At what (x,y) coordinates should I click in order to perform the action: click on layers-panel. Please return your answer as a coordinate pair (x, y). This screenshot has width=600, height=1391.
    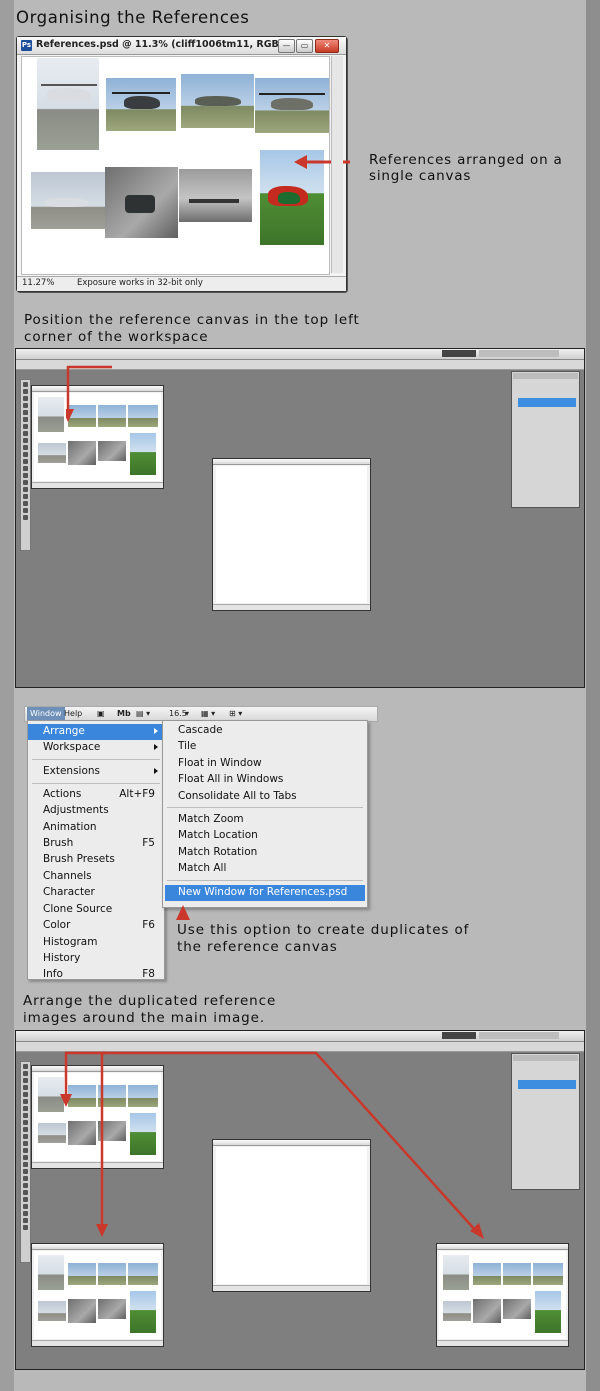
    Looking at the image, I should click on (545, 439).